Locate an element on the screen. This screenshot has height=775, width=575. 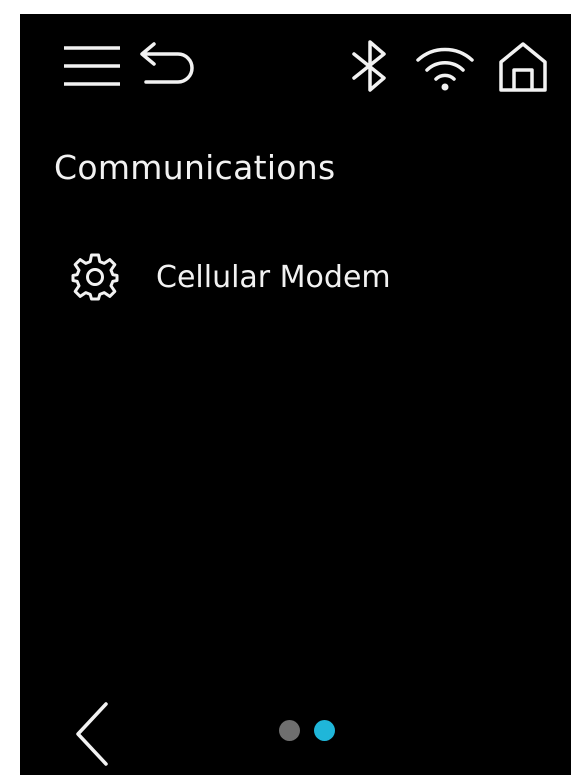
page-title: Communications is located at coordinates (195, 167).